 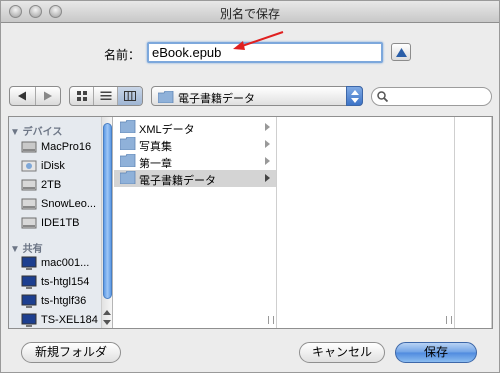 I want to click on search-field, so click(x=431, y=96).